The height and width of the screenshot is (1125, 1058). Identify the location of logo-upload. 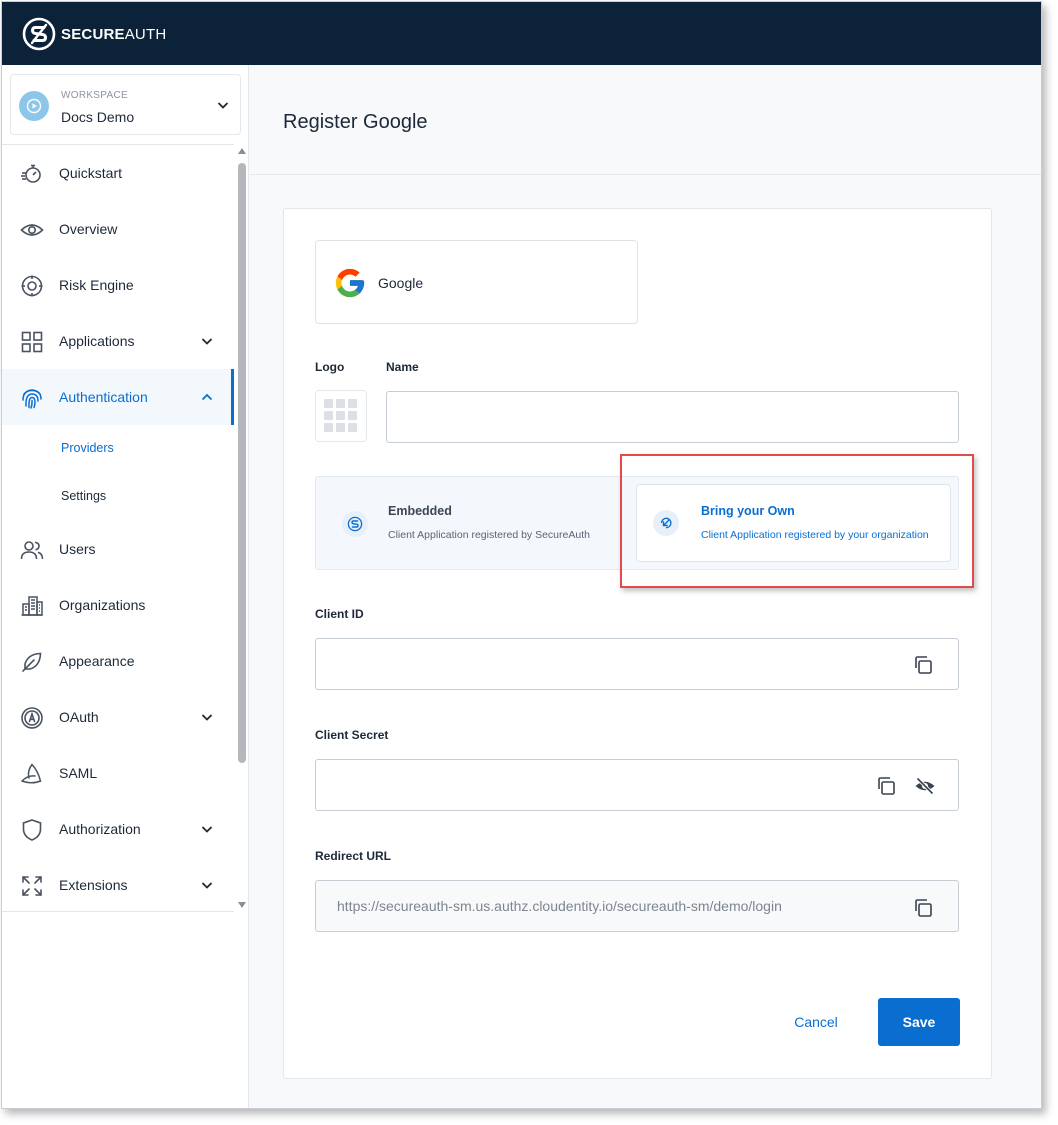
(341, 416).